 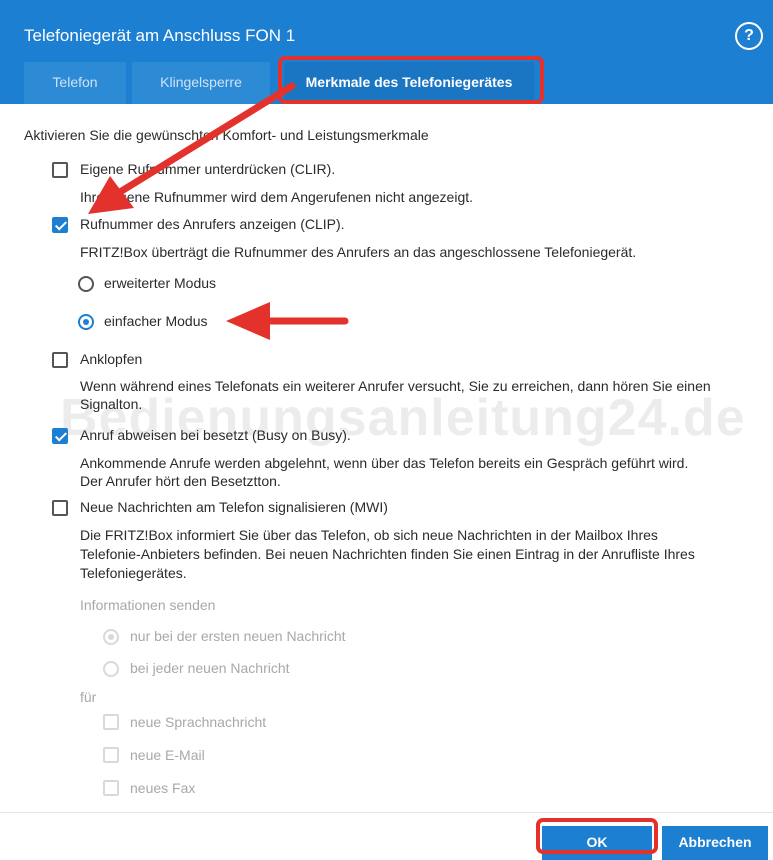 What do you see at coordinates (218, 211) in the screenshot?
I see `annotation-arrows` at bounding box center [218, 211].